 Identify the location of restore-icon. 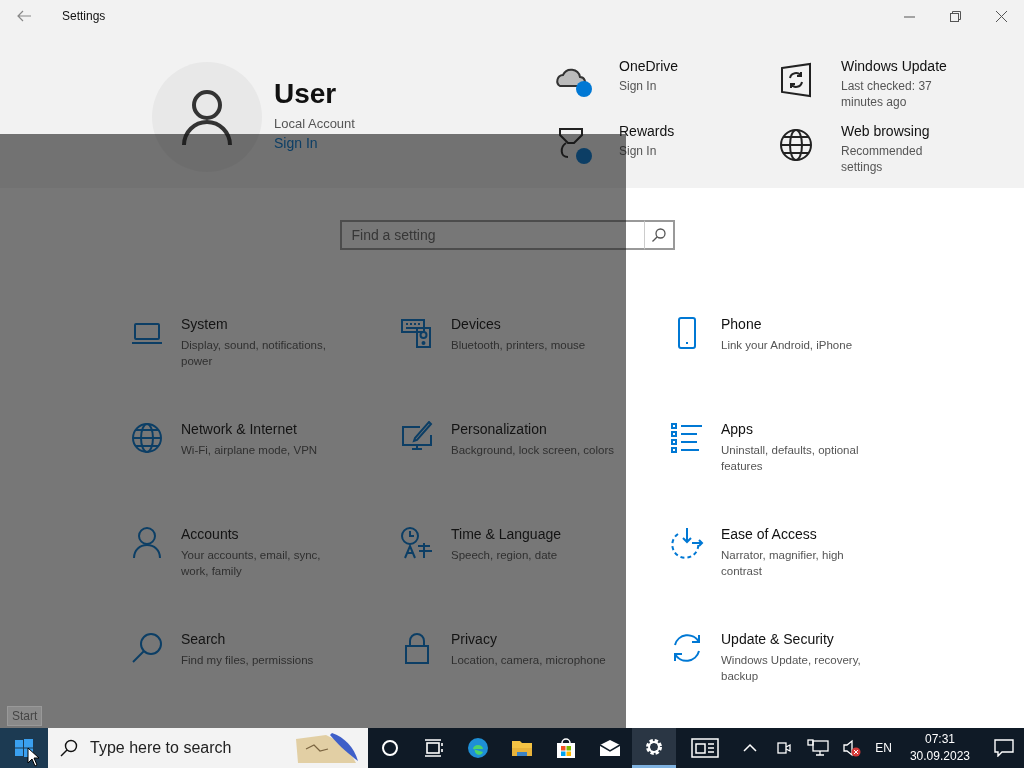
(955, 16).